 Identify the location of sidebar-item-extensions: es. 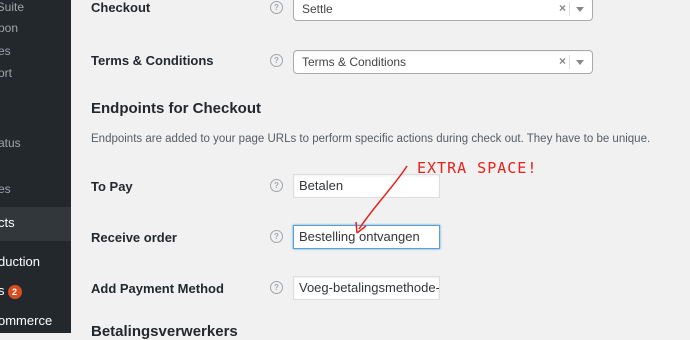
(35, 189).